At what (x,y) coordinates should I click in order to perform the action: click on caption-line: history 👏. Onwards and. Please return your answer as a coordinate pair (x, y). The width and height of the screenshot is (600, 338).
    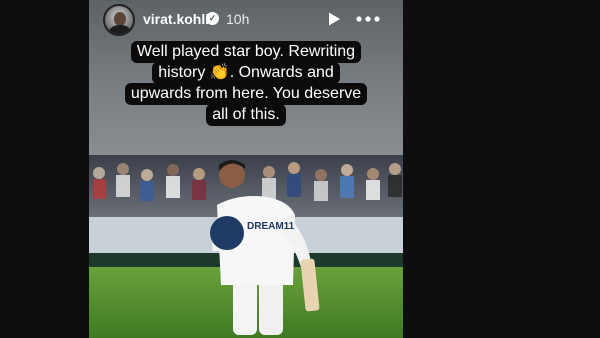
    Looking at the image, I should click on (246, 73).